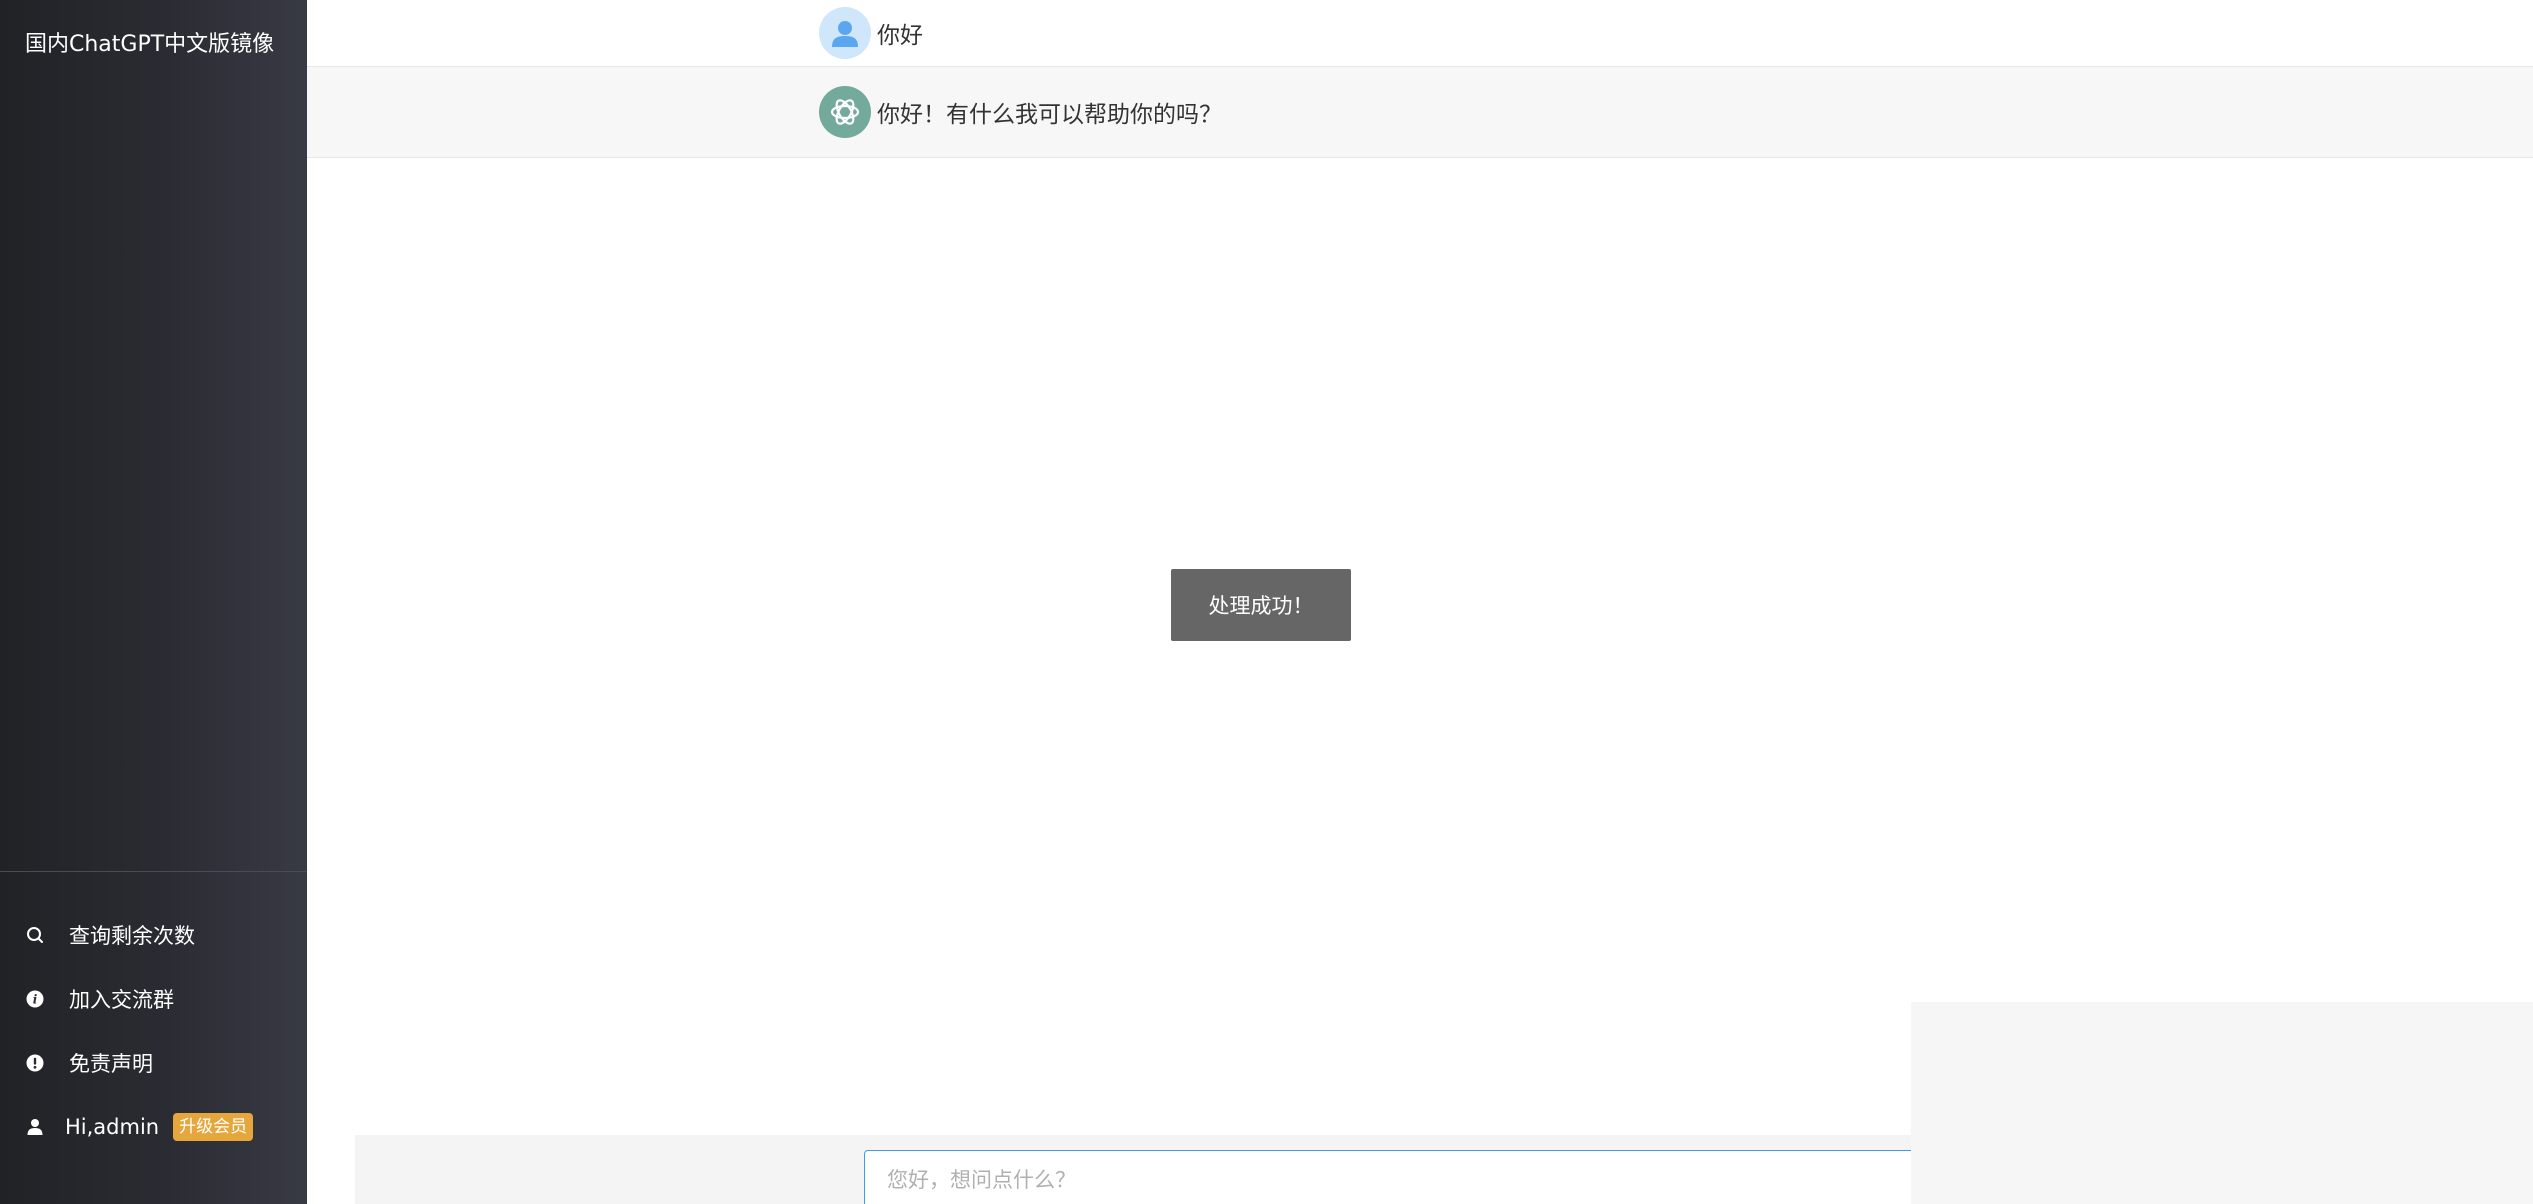  I want to click on menu-item-label: 加入交流群, so click(121, 1000).